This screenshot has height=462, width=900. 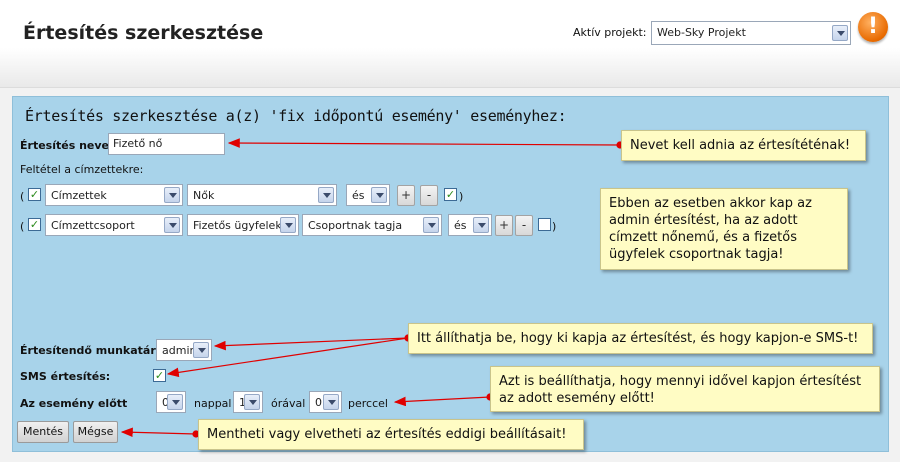 I want to click on note-name: Nevet kell adnia az értesítéténak!, so click(x=743, y=145).